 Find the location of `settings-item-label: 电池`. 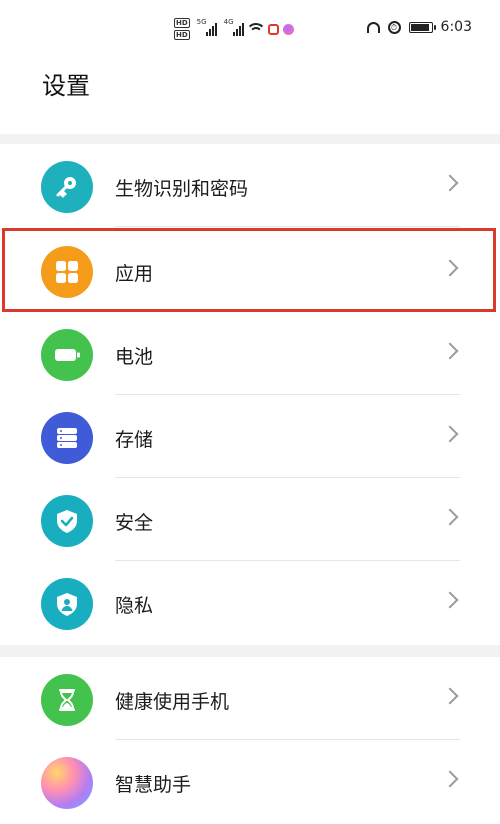

settings-item-label: 电池 is located at coordinates (134, 357).